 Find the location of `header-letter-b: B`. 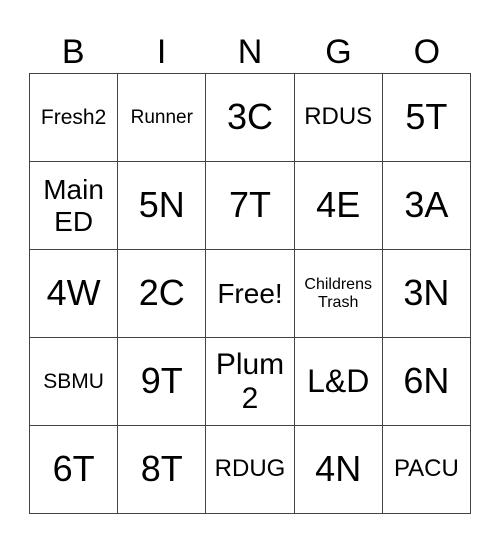

header-letter-b: B is located at coordinates (73, 52).